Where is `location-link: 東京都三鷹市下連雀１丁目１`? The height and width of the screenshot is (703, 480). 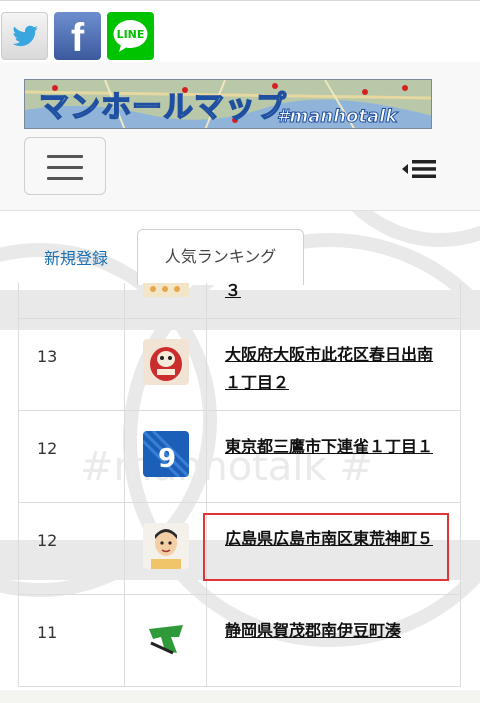
location-link: 東京都三鷹市下連雀１丁目１ is located at coordinates (335, 447).